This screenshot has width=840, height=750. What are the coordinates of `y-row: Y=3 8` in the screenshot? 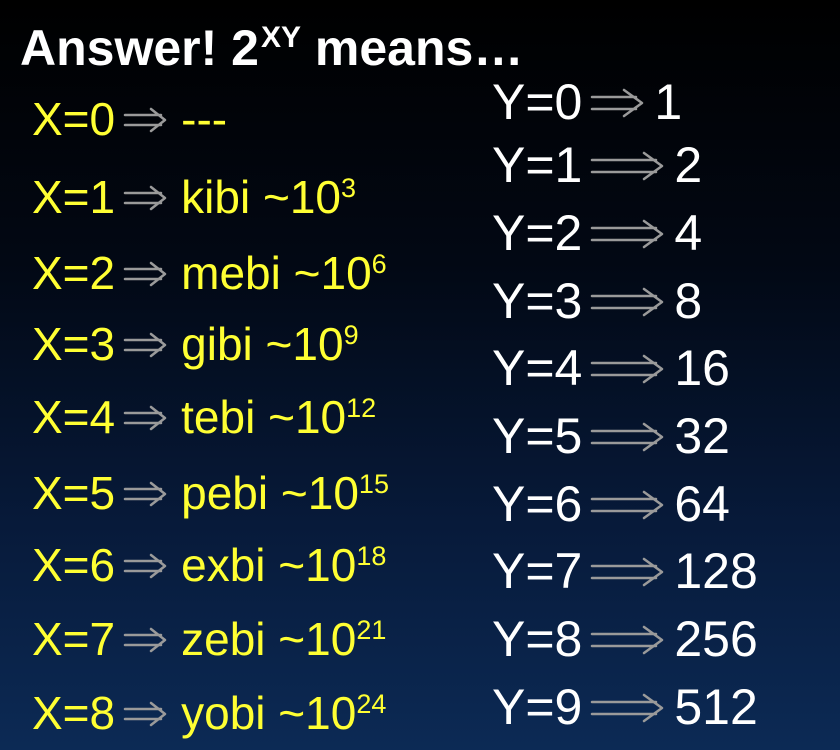 It's located at (597, 301).